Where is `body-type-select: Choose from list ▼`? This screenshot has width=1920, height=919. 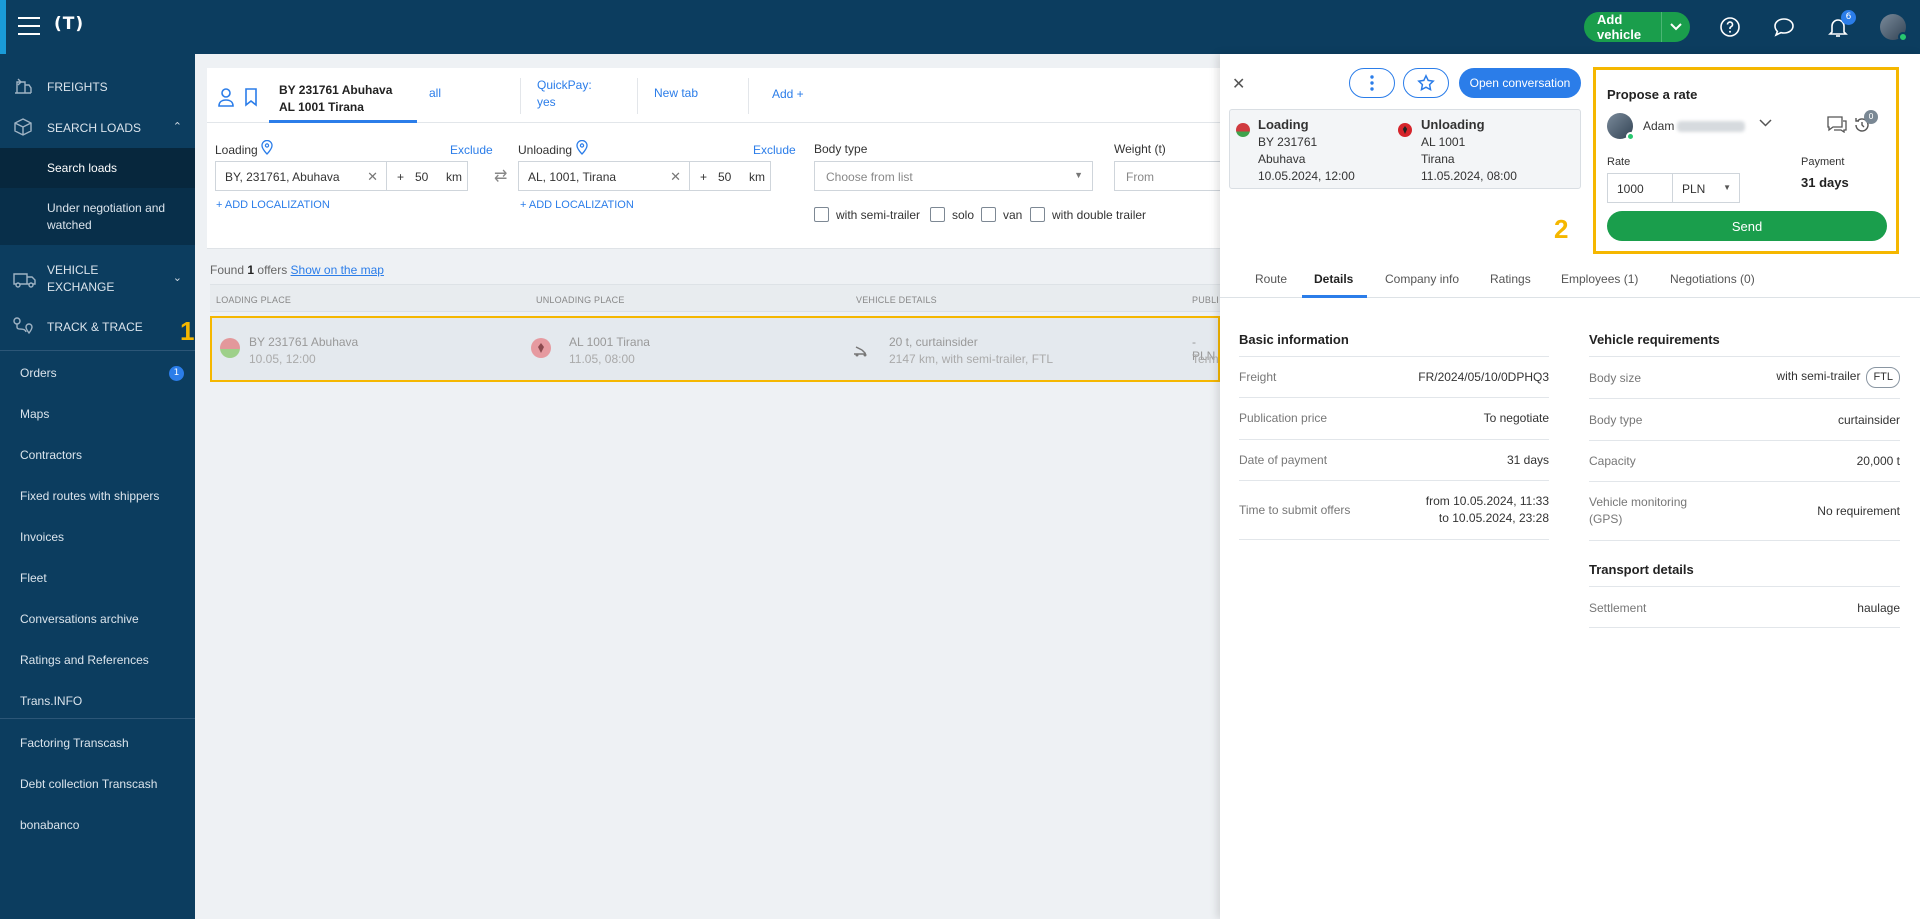
body-type-select: Choose from list ▼ is located at coordinates (953, 176).